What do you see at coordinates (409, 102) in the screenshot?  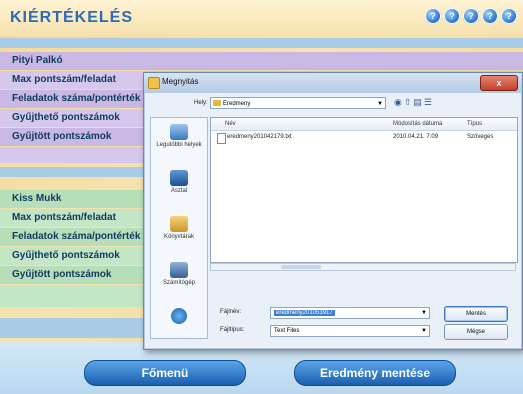 I see `up-folder-icon: ⇧` at bounding box center [409, 102].